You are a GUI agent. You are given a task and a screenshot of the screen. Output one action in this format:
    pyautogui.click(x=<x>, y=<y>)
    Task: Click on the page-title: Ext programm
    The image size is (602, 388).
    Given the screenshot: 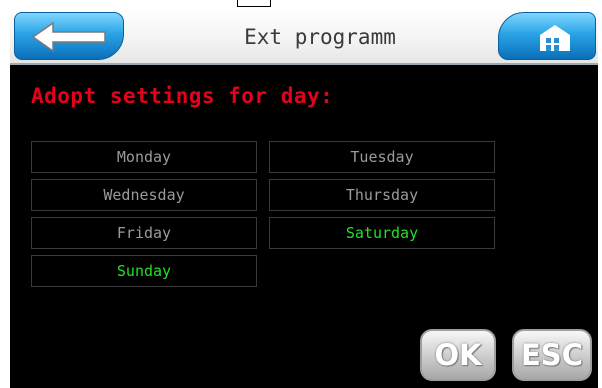 What is the action you would take?
    pyautogui.click(x=320, y=37)
    